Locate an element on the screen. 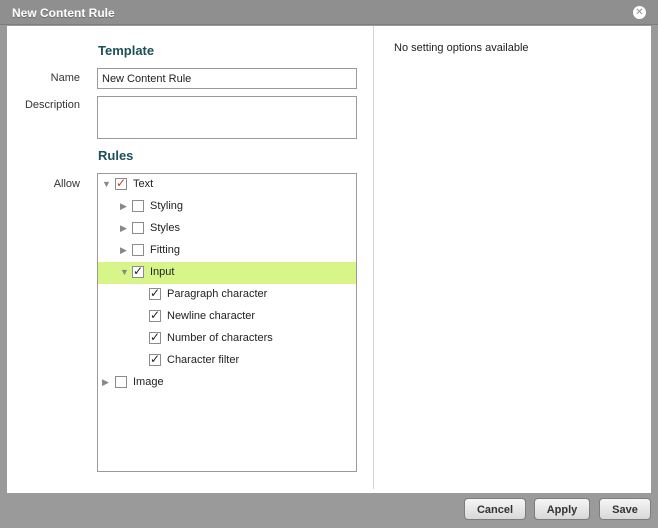  tree-row-paragraph-character: ✓ Paragraph character is located at coordinates (227, 295).